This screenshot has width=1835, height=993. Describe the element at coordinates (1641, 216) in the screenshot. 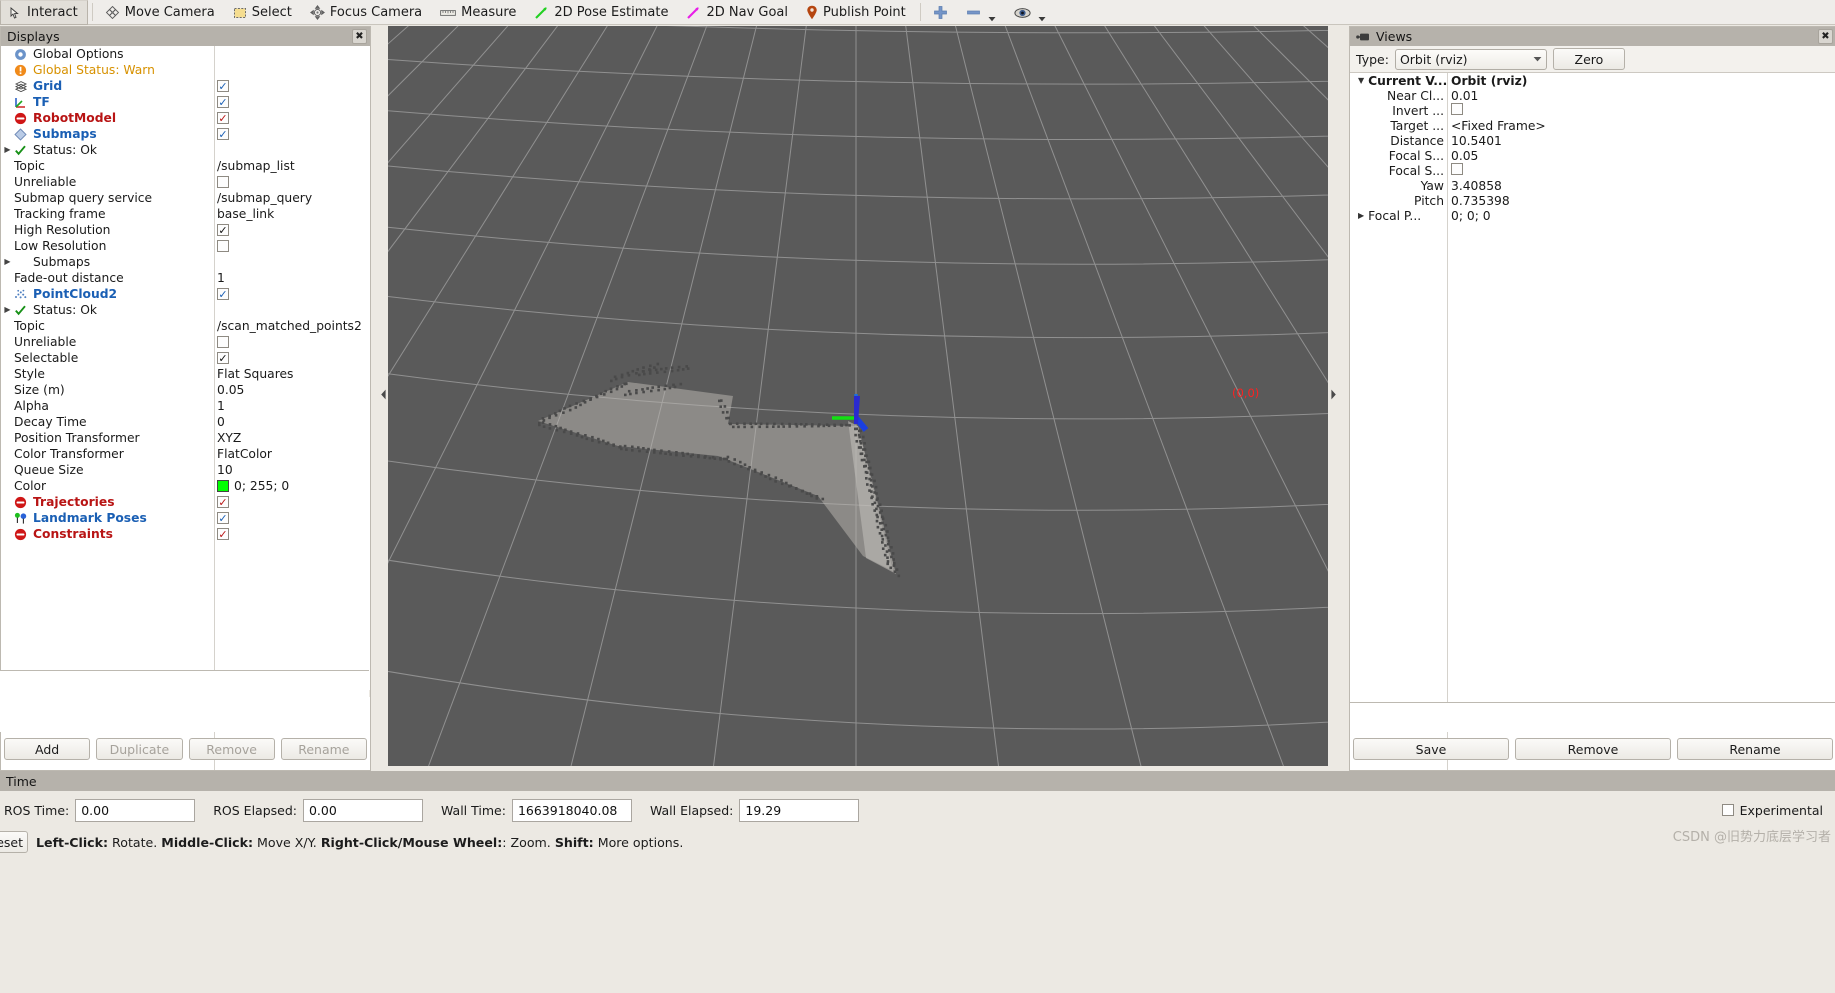

I see `views-row-value-cell: 0; 0; 0` at that location.